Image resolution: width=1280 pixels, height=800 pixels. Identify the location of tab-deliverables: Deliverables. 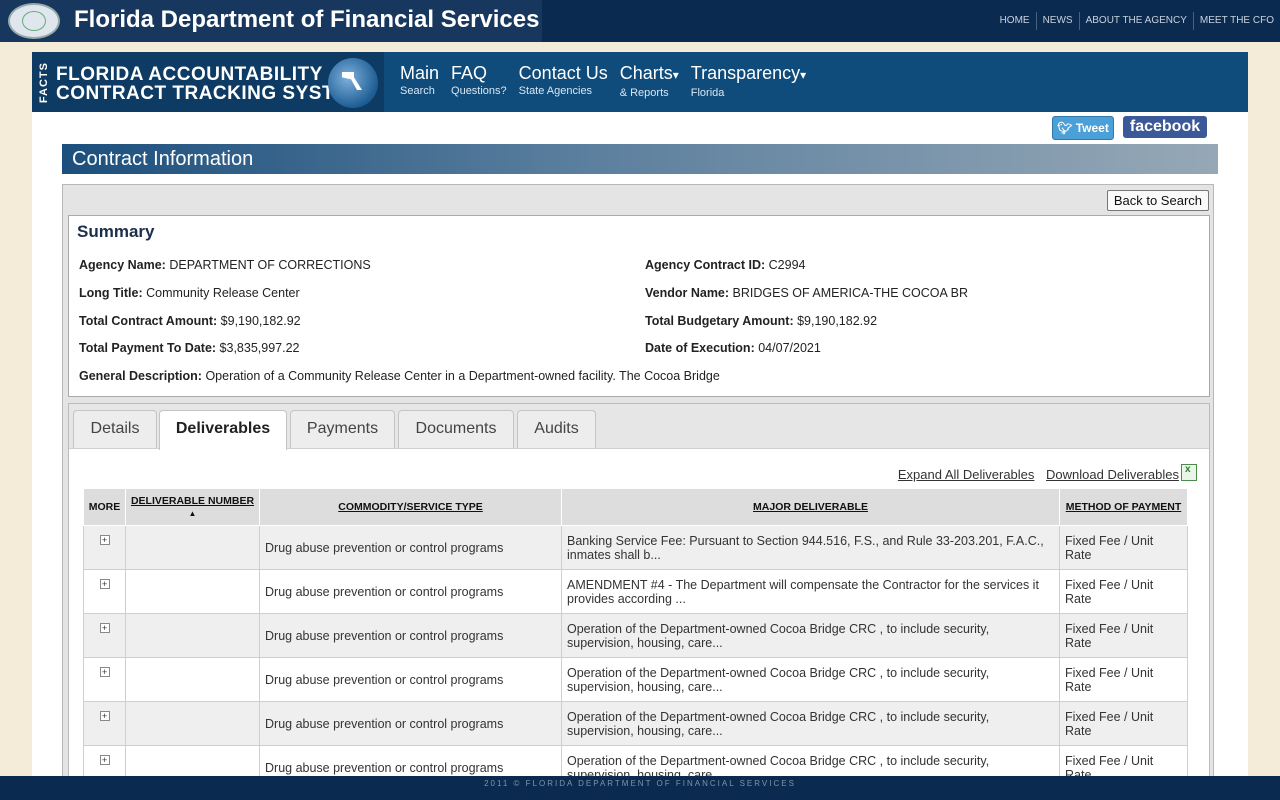
(223, 430).